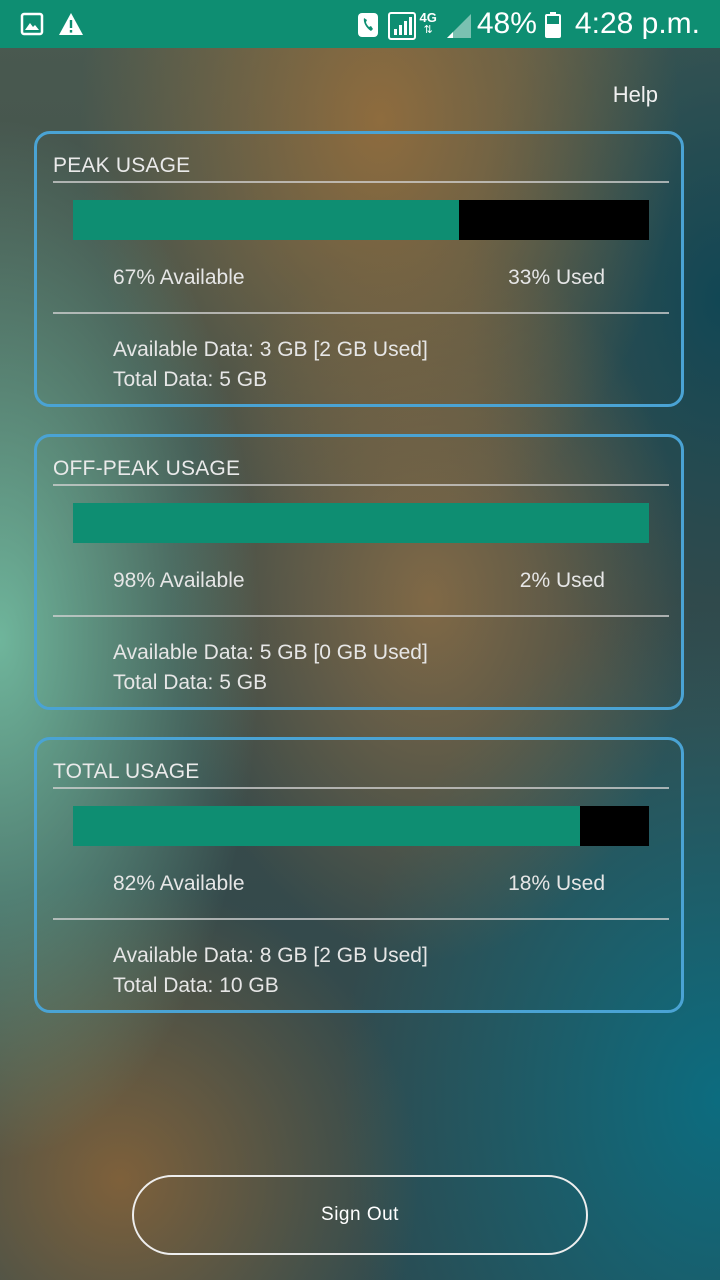 This screenshot has height=1280, width=720. What do you see at coordinates (270, 955) in the screenshot?
I see `available-data: Available Data: 8 GB [2 GB Used]` at bounding box center [270, 955].